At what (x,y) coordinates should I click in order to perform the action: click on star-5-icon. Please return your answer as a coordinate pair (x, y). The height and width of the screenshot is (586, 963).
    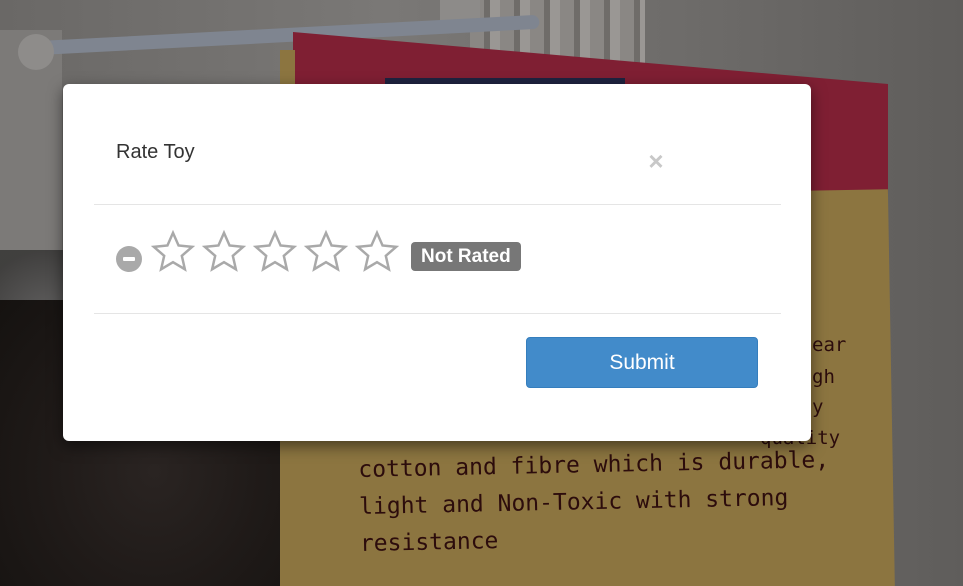
    Looking at the image, I should click on (379, 254).